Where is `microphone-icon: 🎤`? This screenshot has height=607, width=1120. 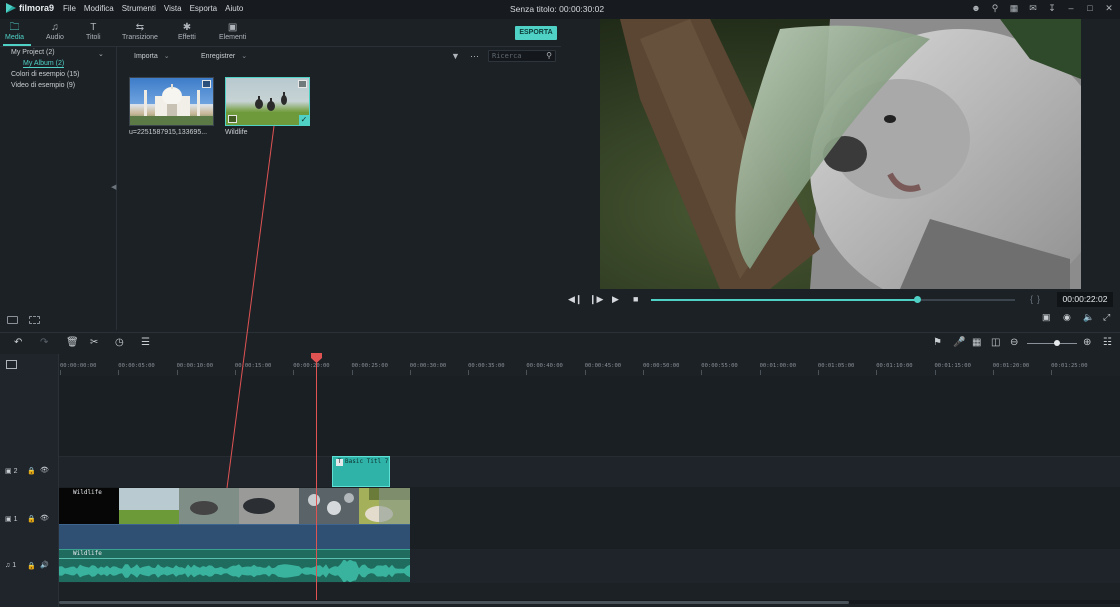
microphone-icon: 🎤 is located at coordinates (959, 342).